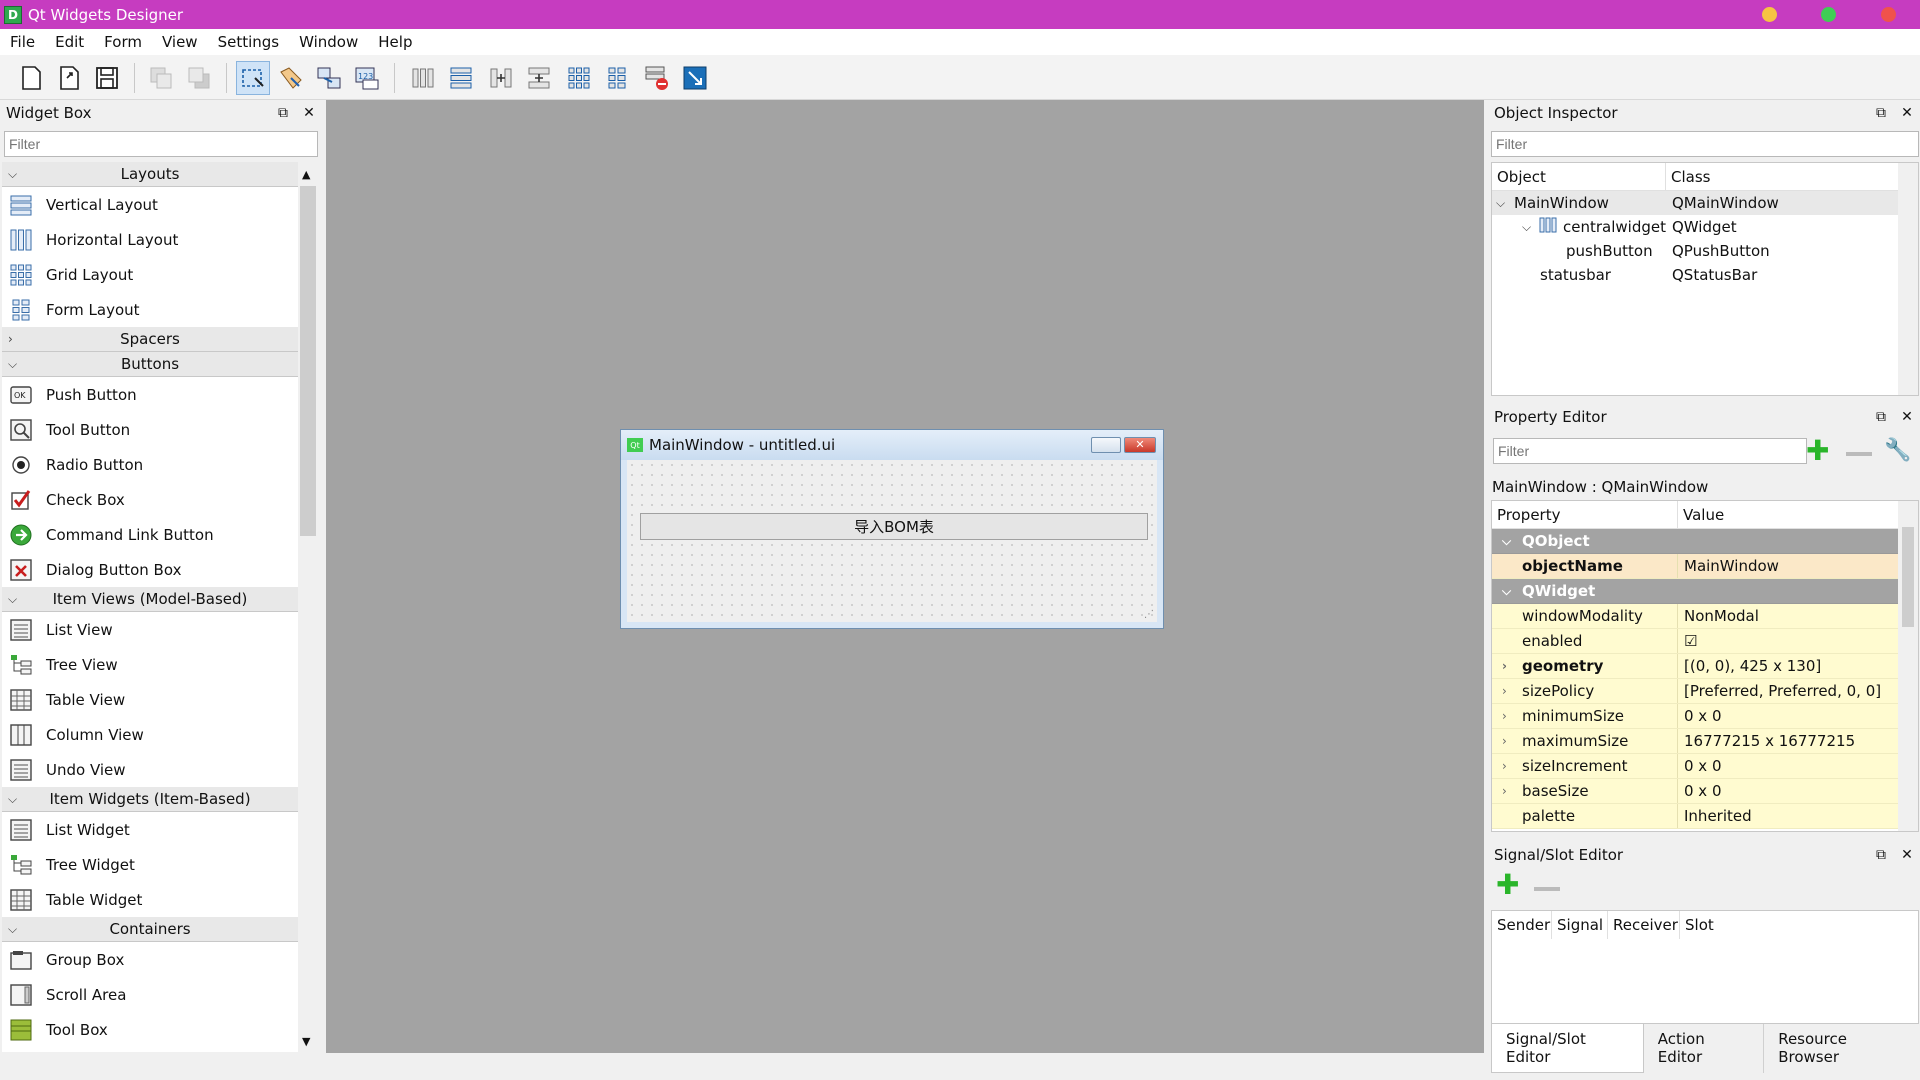 This screenshot has height=1080, width=1920. What do you see at coordinates (1149, 614) in the screenshot?
I see `size-grip-icon: ⋰` at bounding box center [1149, 614].